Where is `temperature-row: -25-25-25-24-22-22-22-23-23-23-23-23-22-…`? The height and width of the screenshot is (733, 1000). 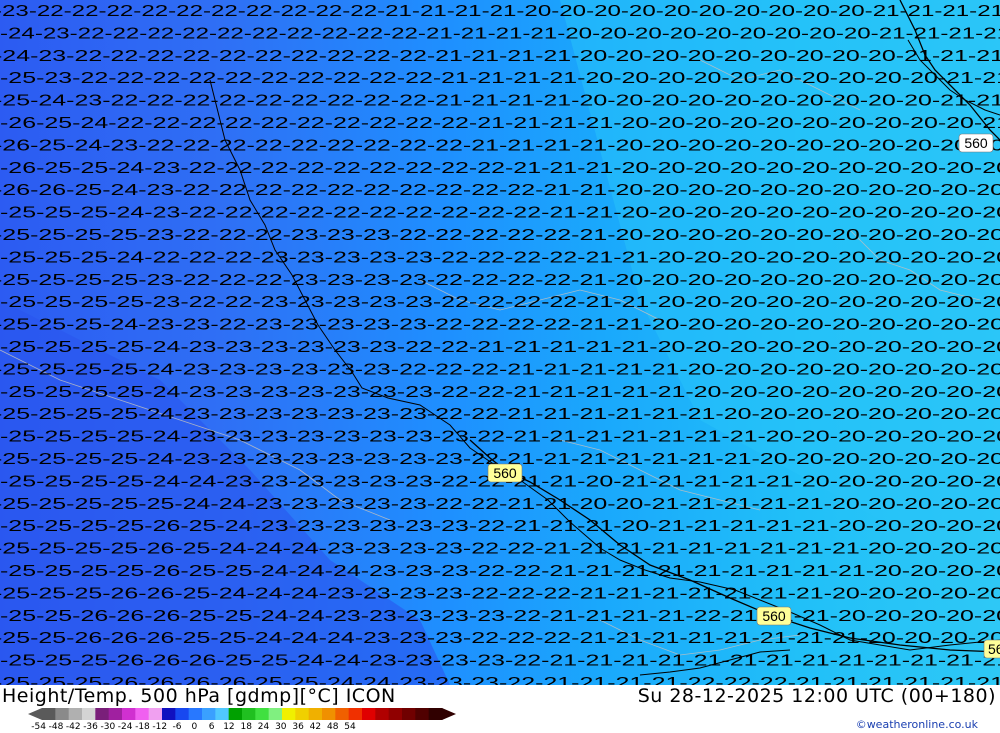 temperature-row: -25-25-25-24-22-22-22-23-23-23-23-23-22-… is located at coordinates (500, 257).